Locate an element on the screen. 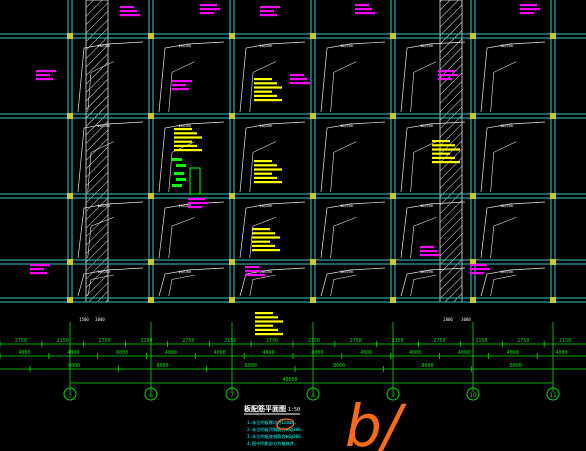 This screenshot has height=451, width=586. dim-text: 6000 is located at coordinates (122, 353).